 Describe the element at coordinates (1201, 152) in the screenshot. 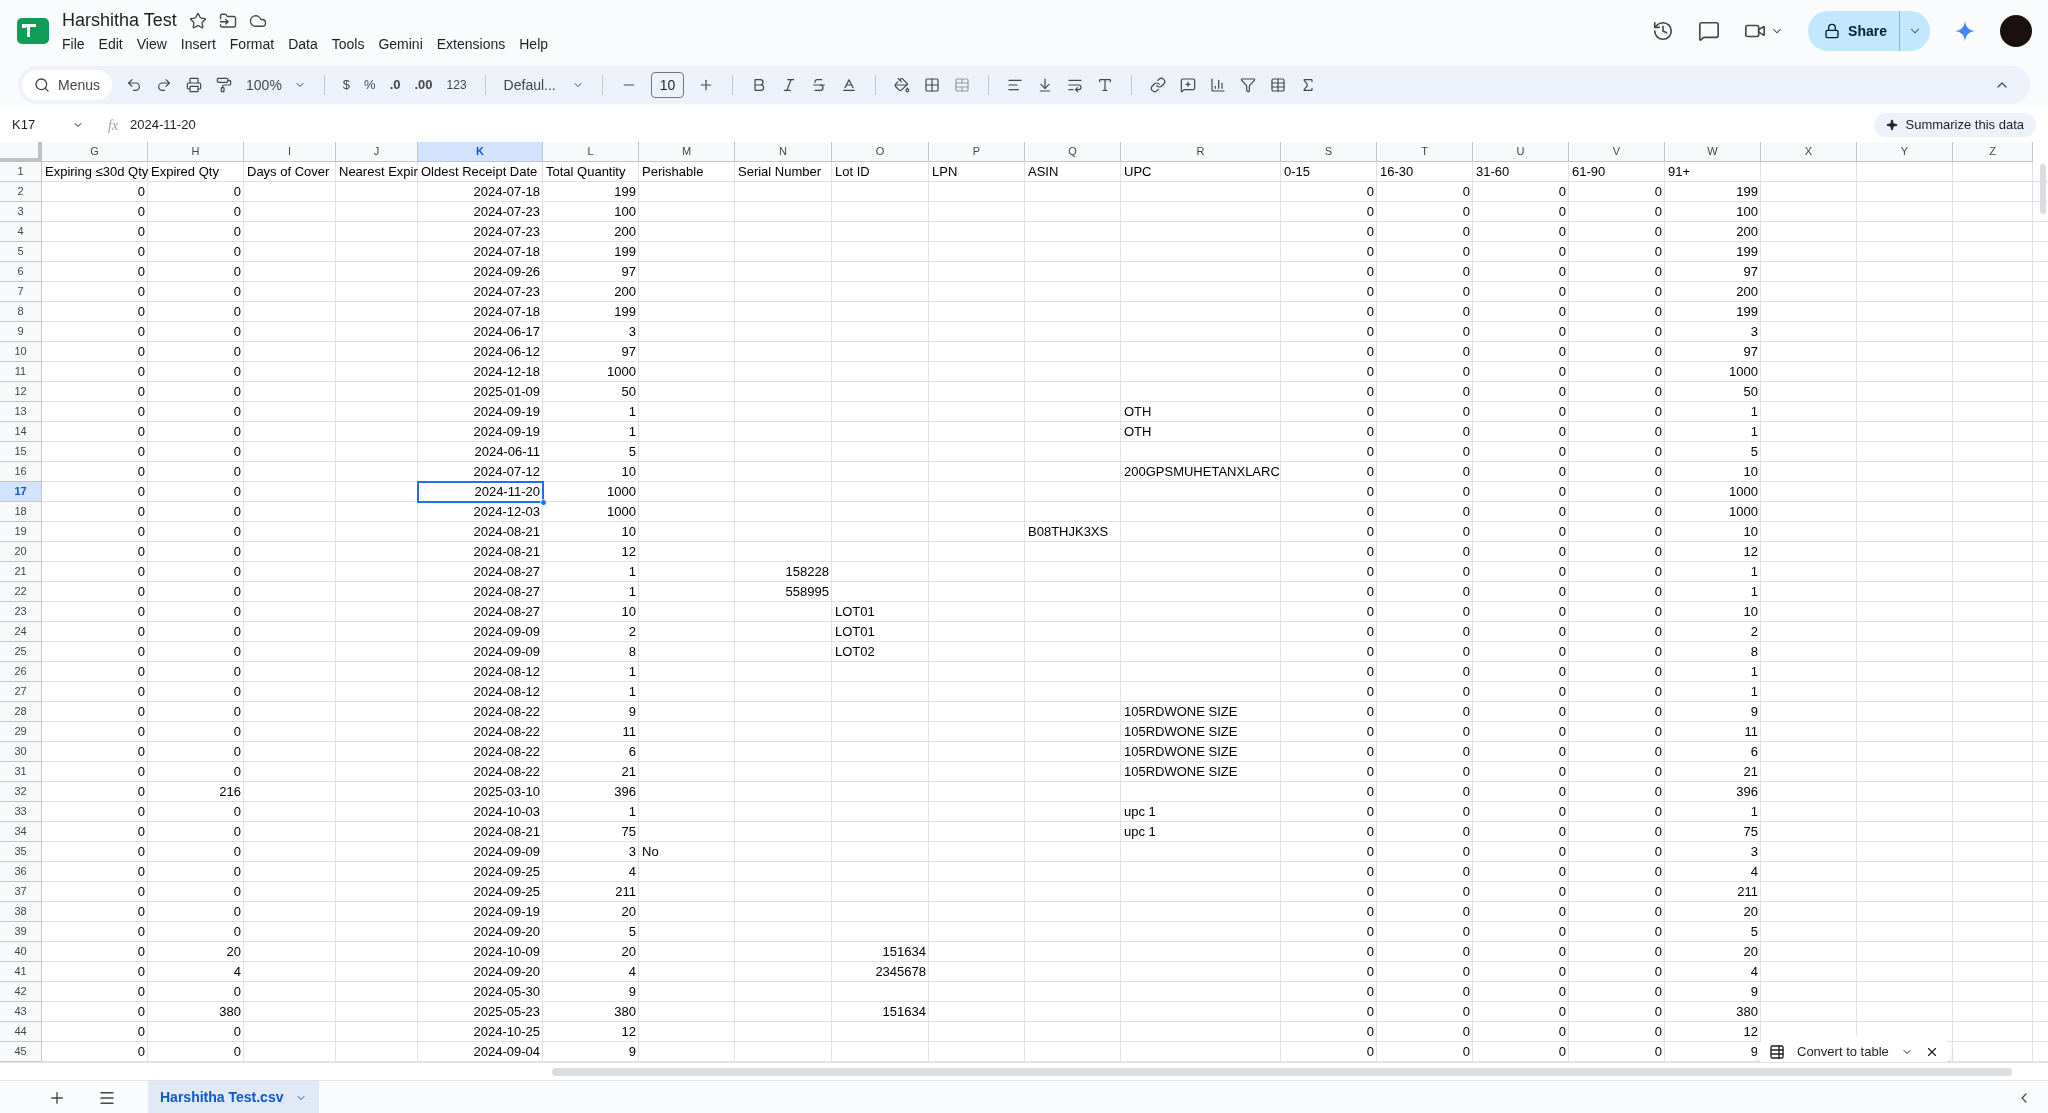

I see `column-header: R` at that location.